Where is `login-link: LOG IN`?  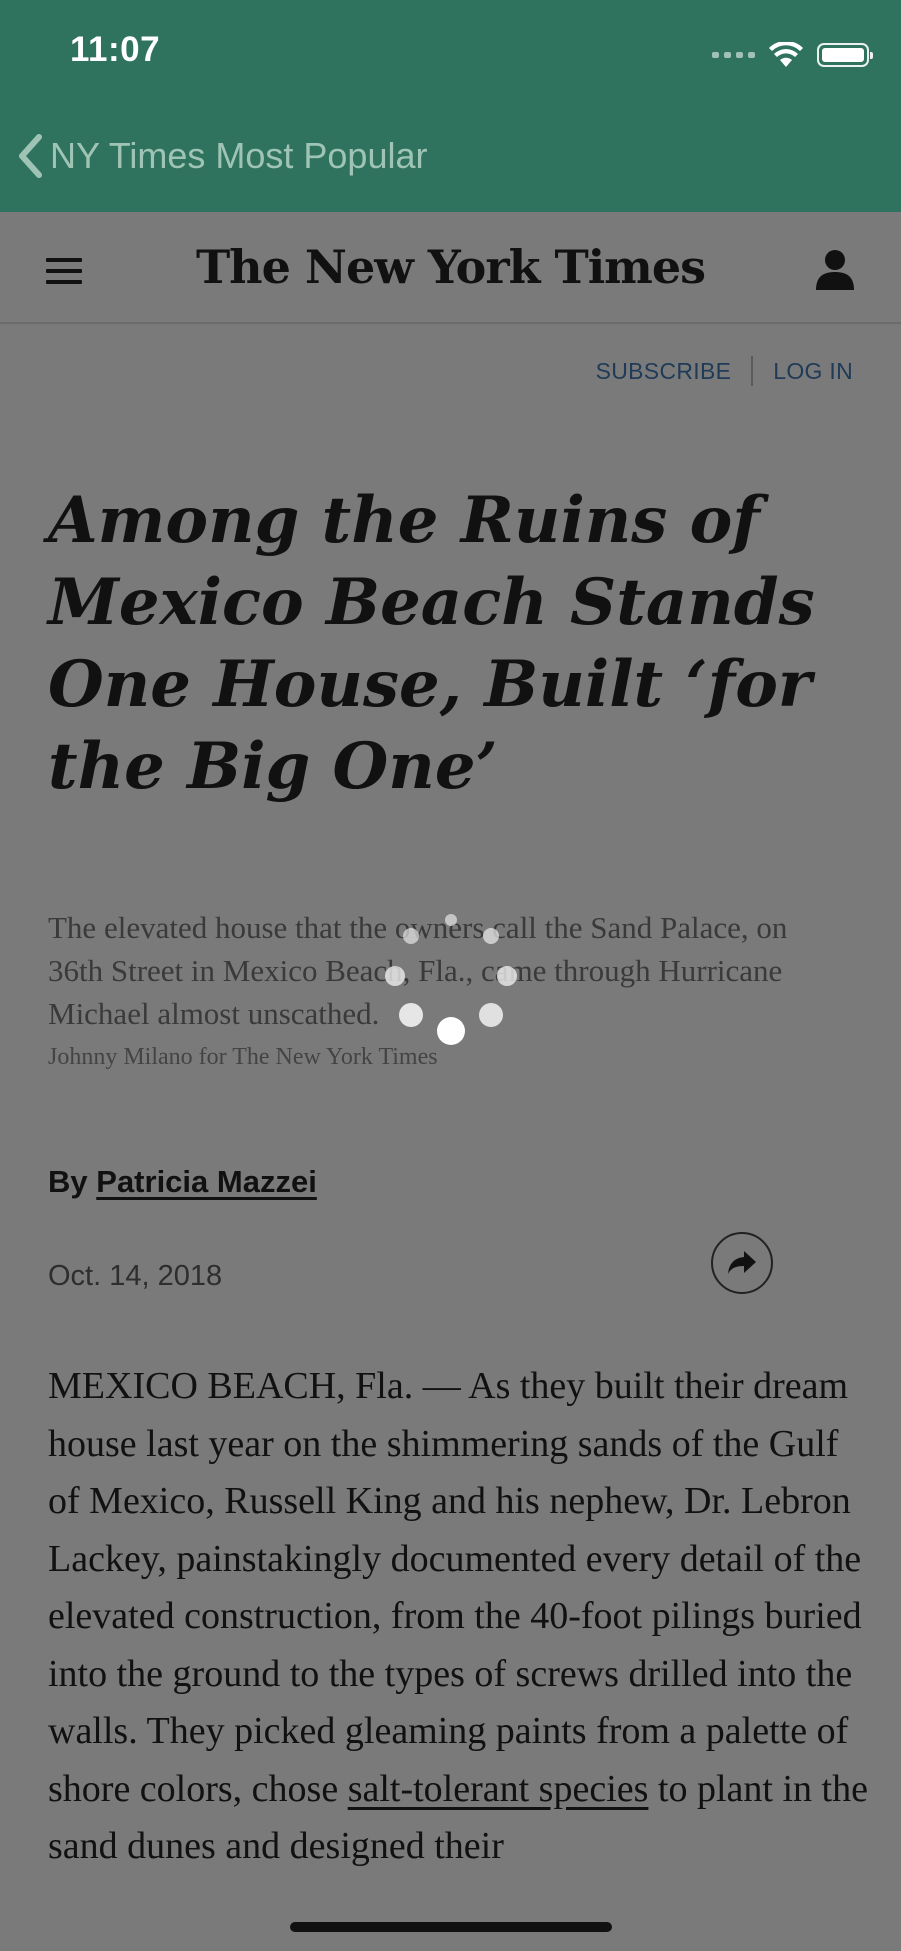
login-link: LOG IN is located at coordinates (813, 371).